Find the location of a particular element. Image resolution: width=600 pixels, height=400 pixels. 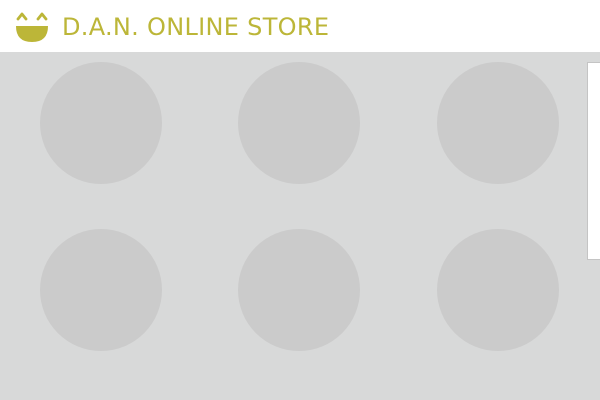

home-link: D.A.N. ONLINE STORE is located at coordinates (172, 27).